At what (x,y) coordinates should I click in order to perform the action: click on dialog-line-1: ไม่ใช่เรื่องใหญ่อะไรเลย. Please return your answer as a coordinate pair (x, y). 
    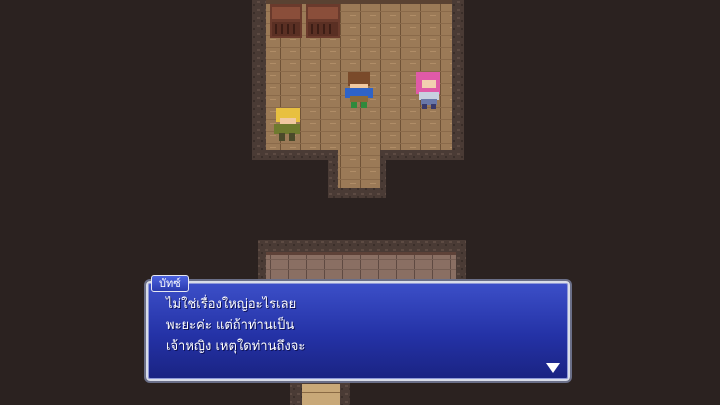
    Looking at the image, I should click on (231, 304).